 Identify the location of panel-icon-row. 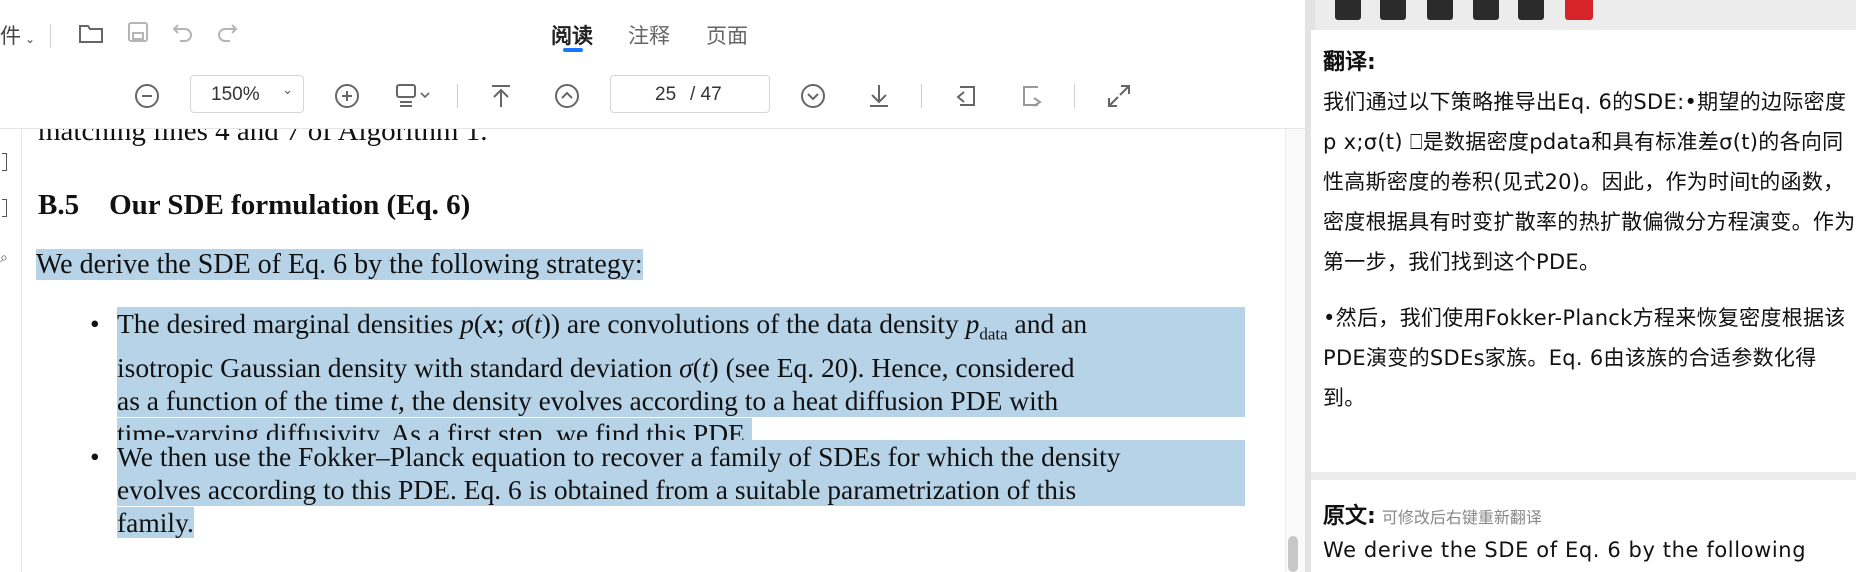
(1585, 13).